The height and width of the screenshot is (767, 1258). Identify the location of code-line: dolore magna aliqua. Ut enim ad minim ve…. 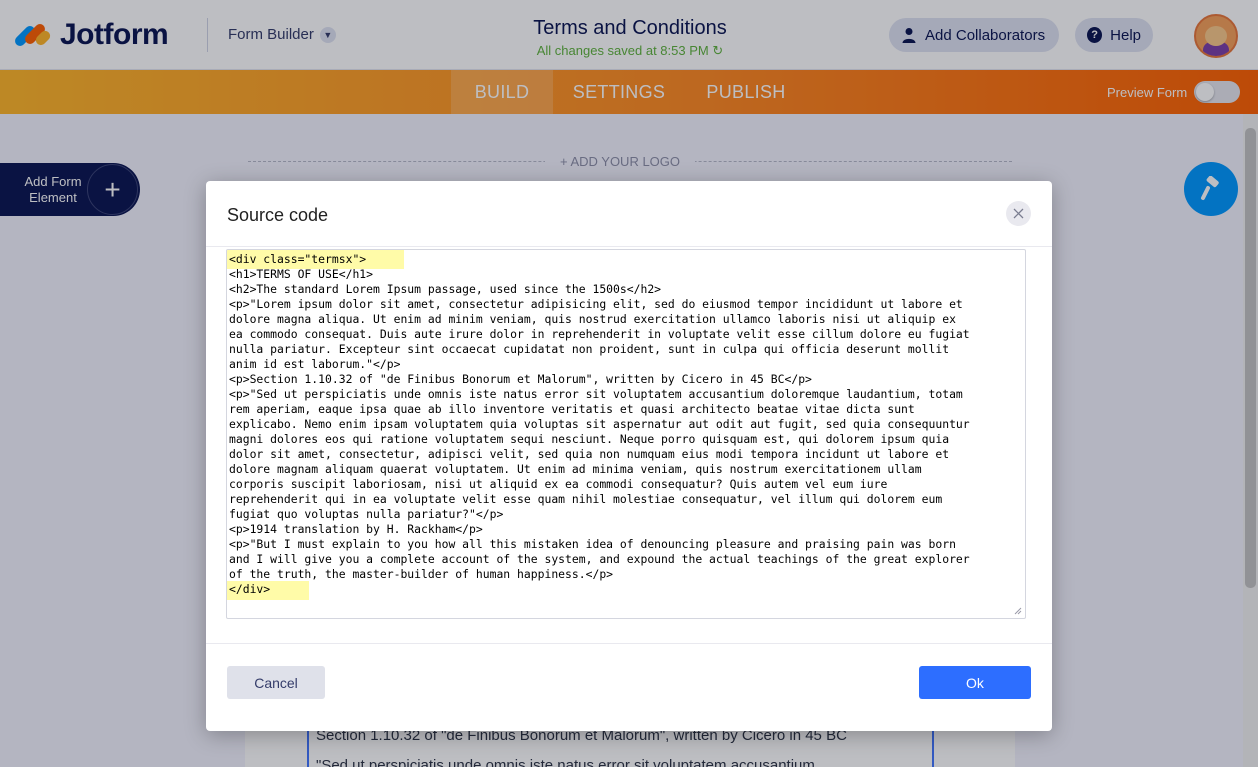
(592, 319).